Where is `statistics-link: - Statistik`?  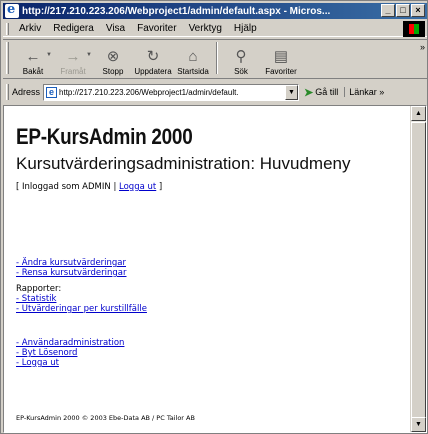
statistics-link: - Statistik is located at coordinates (36, 299).